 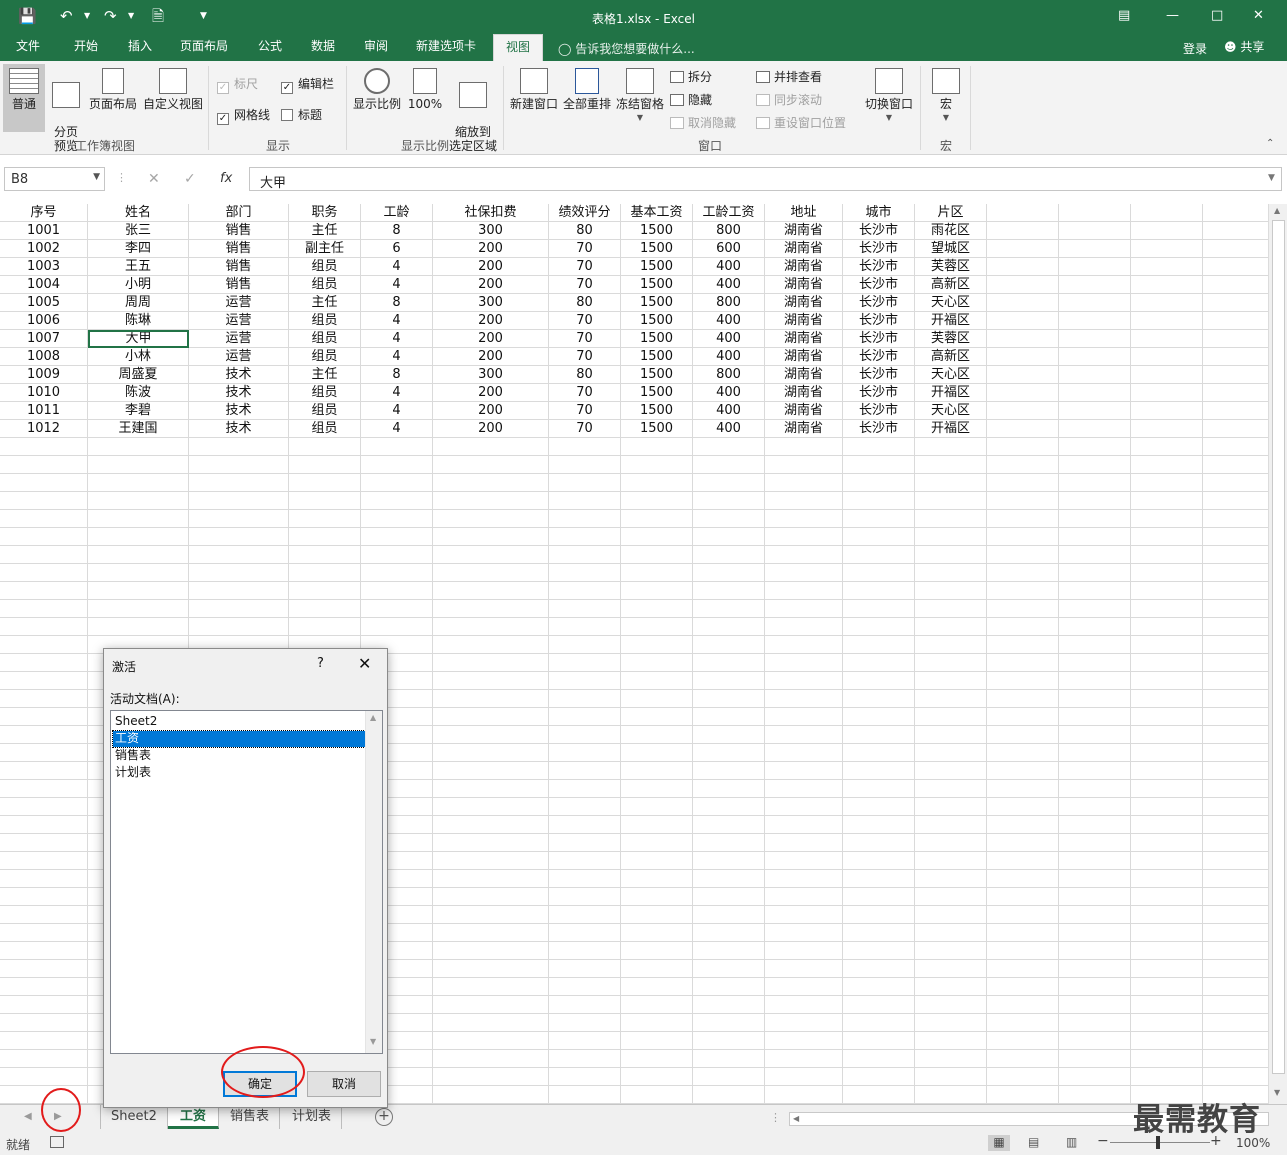 I want to click on list-item-salary: 工资, so click(x=239, y=739).